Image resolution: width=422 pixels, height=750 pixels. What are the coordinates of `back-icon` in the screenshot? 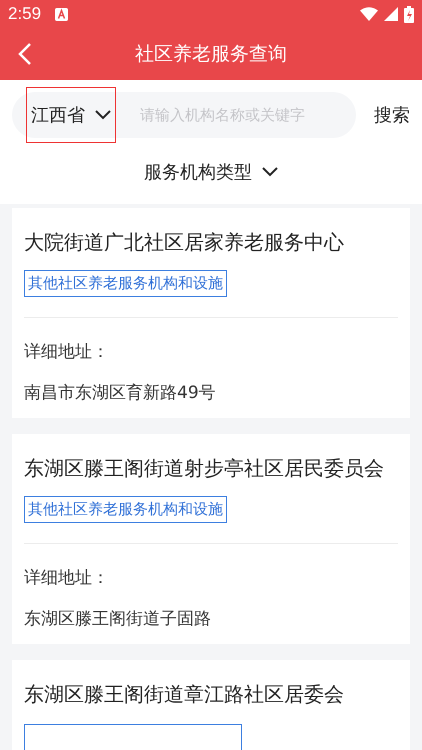 It's located at (25, 54).